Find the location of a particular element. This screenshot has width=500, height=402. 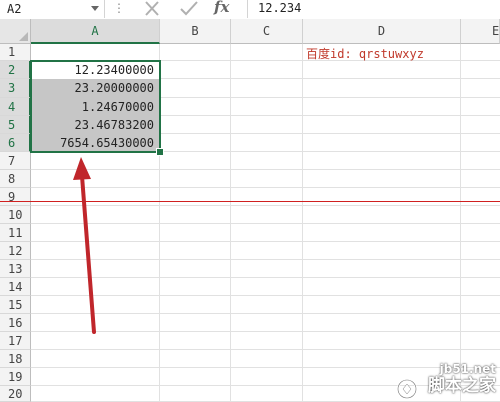

watermark: jb51.net 脚本之家 is located at coordinates (462, 379).